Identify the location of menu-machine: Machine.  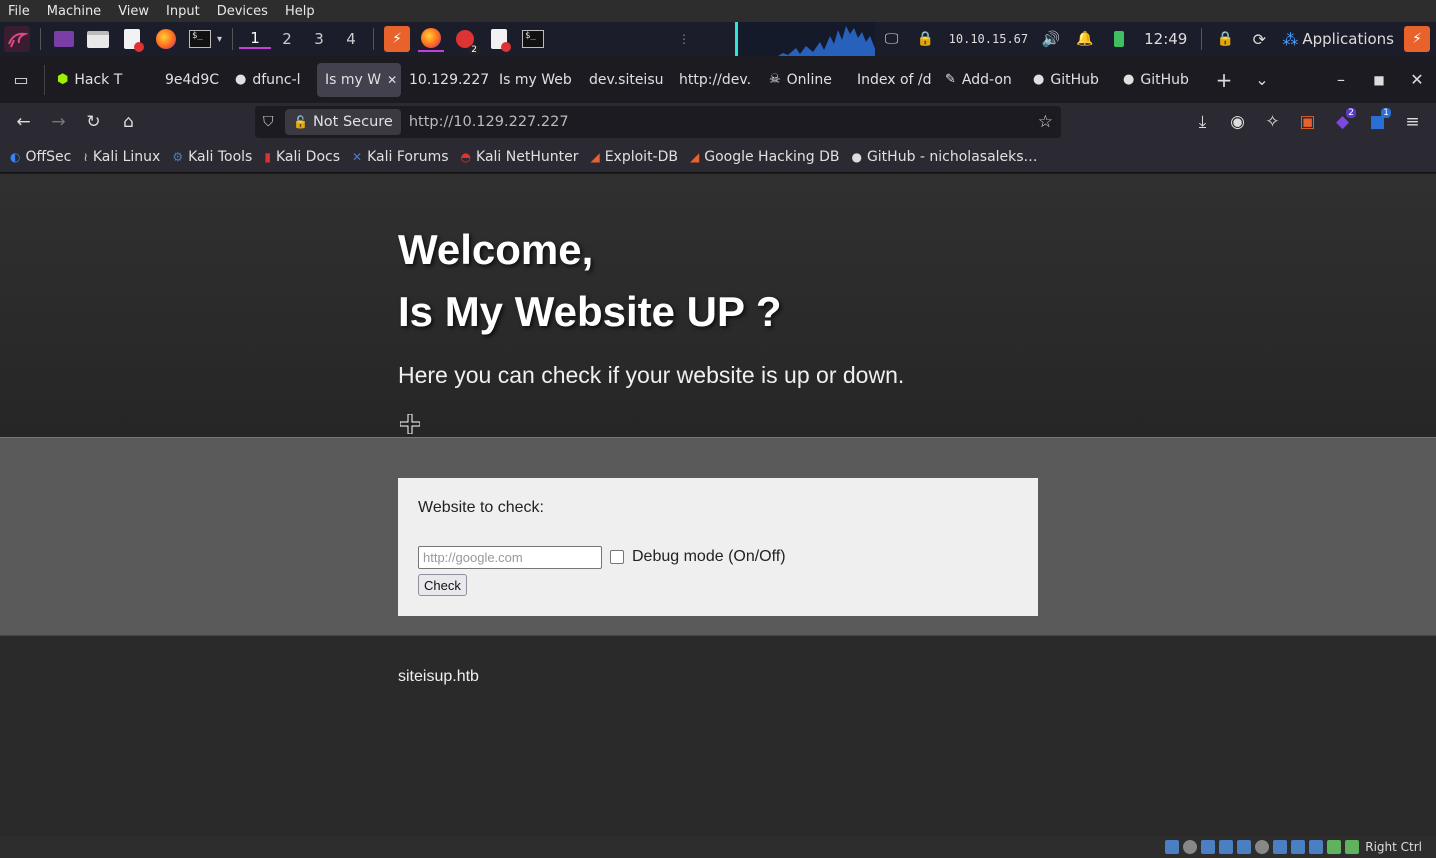
(74, 11).